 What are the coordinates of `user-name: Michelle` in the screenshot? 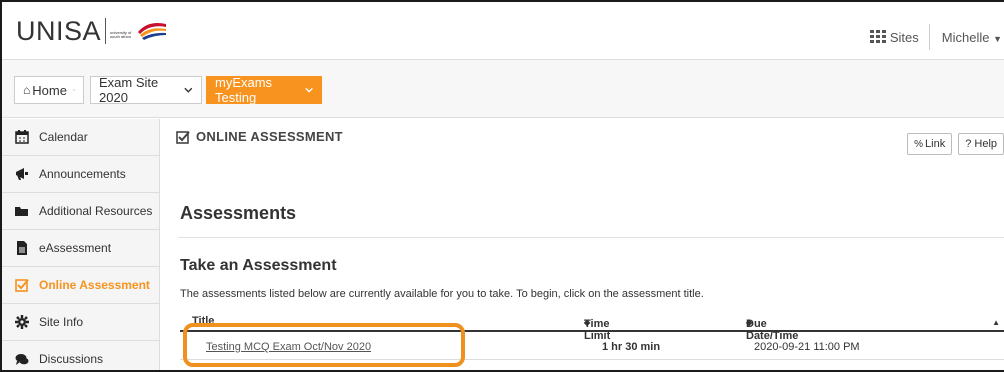 It's located at (965, 37).